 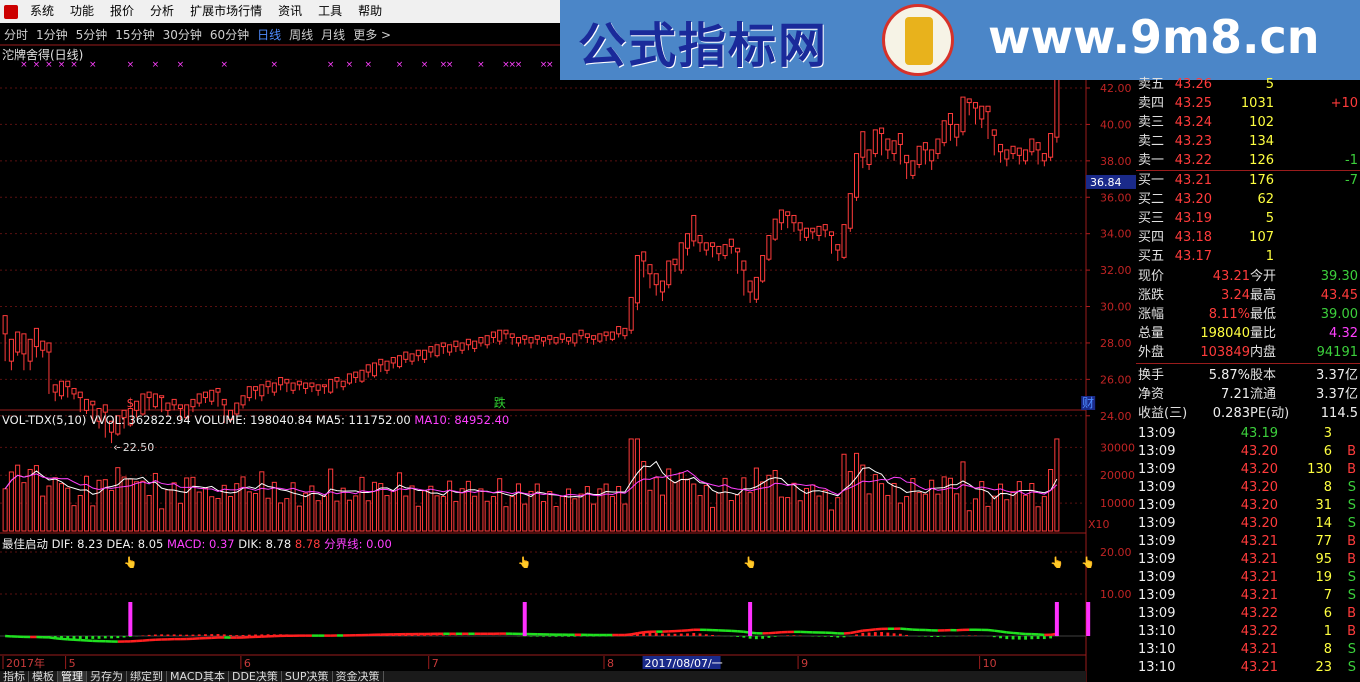 I want to click on stat-label: 最低, so click(x=1263, y=314).